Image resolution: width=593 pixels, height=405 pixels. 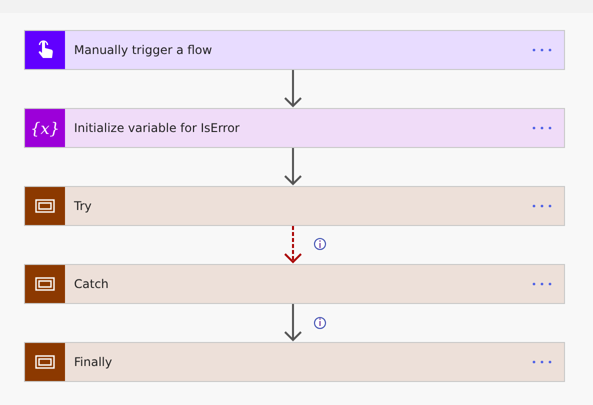 I want to click on step-title: Try, so click(x=83, y=206).